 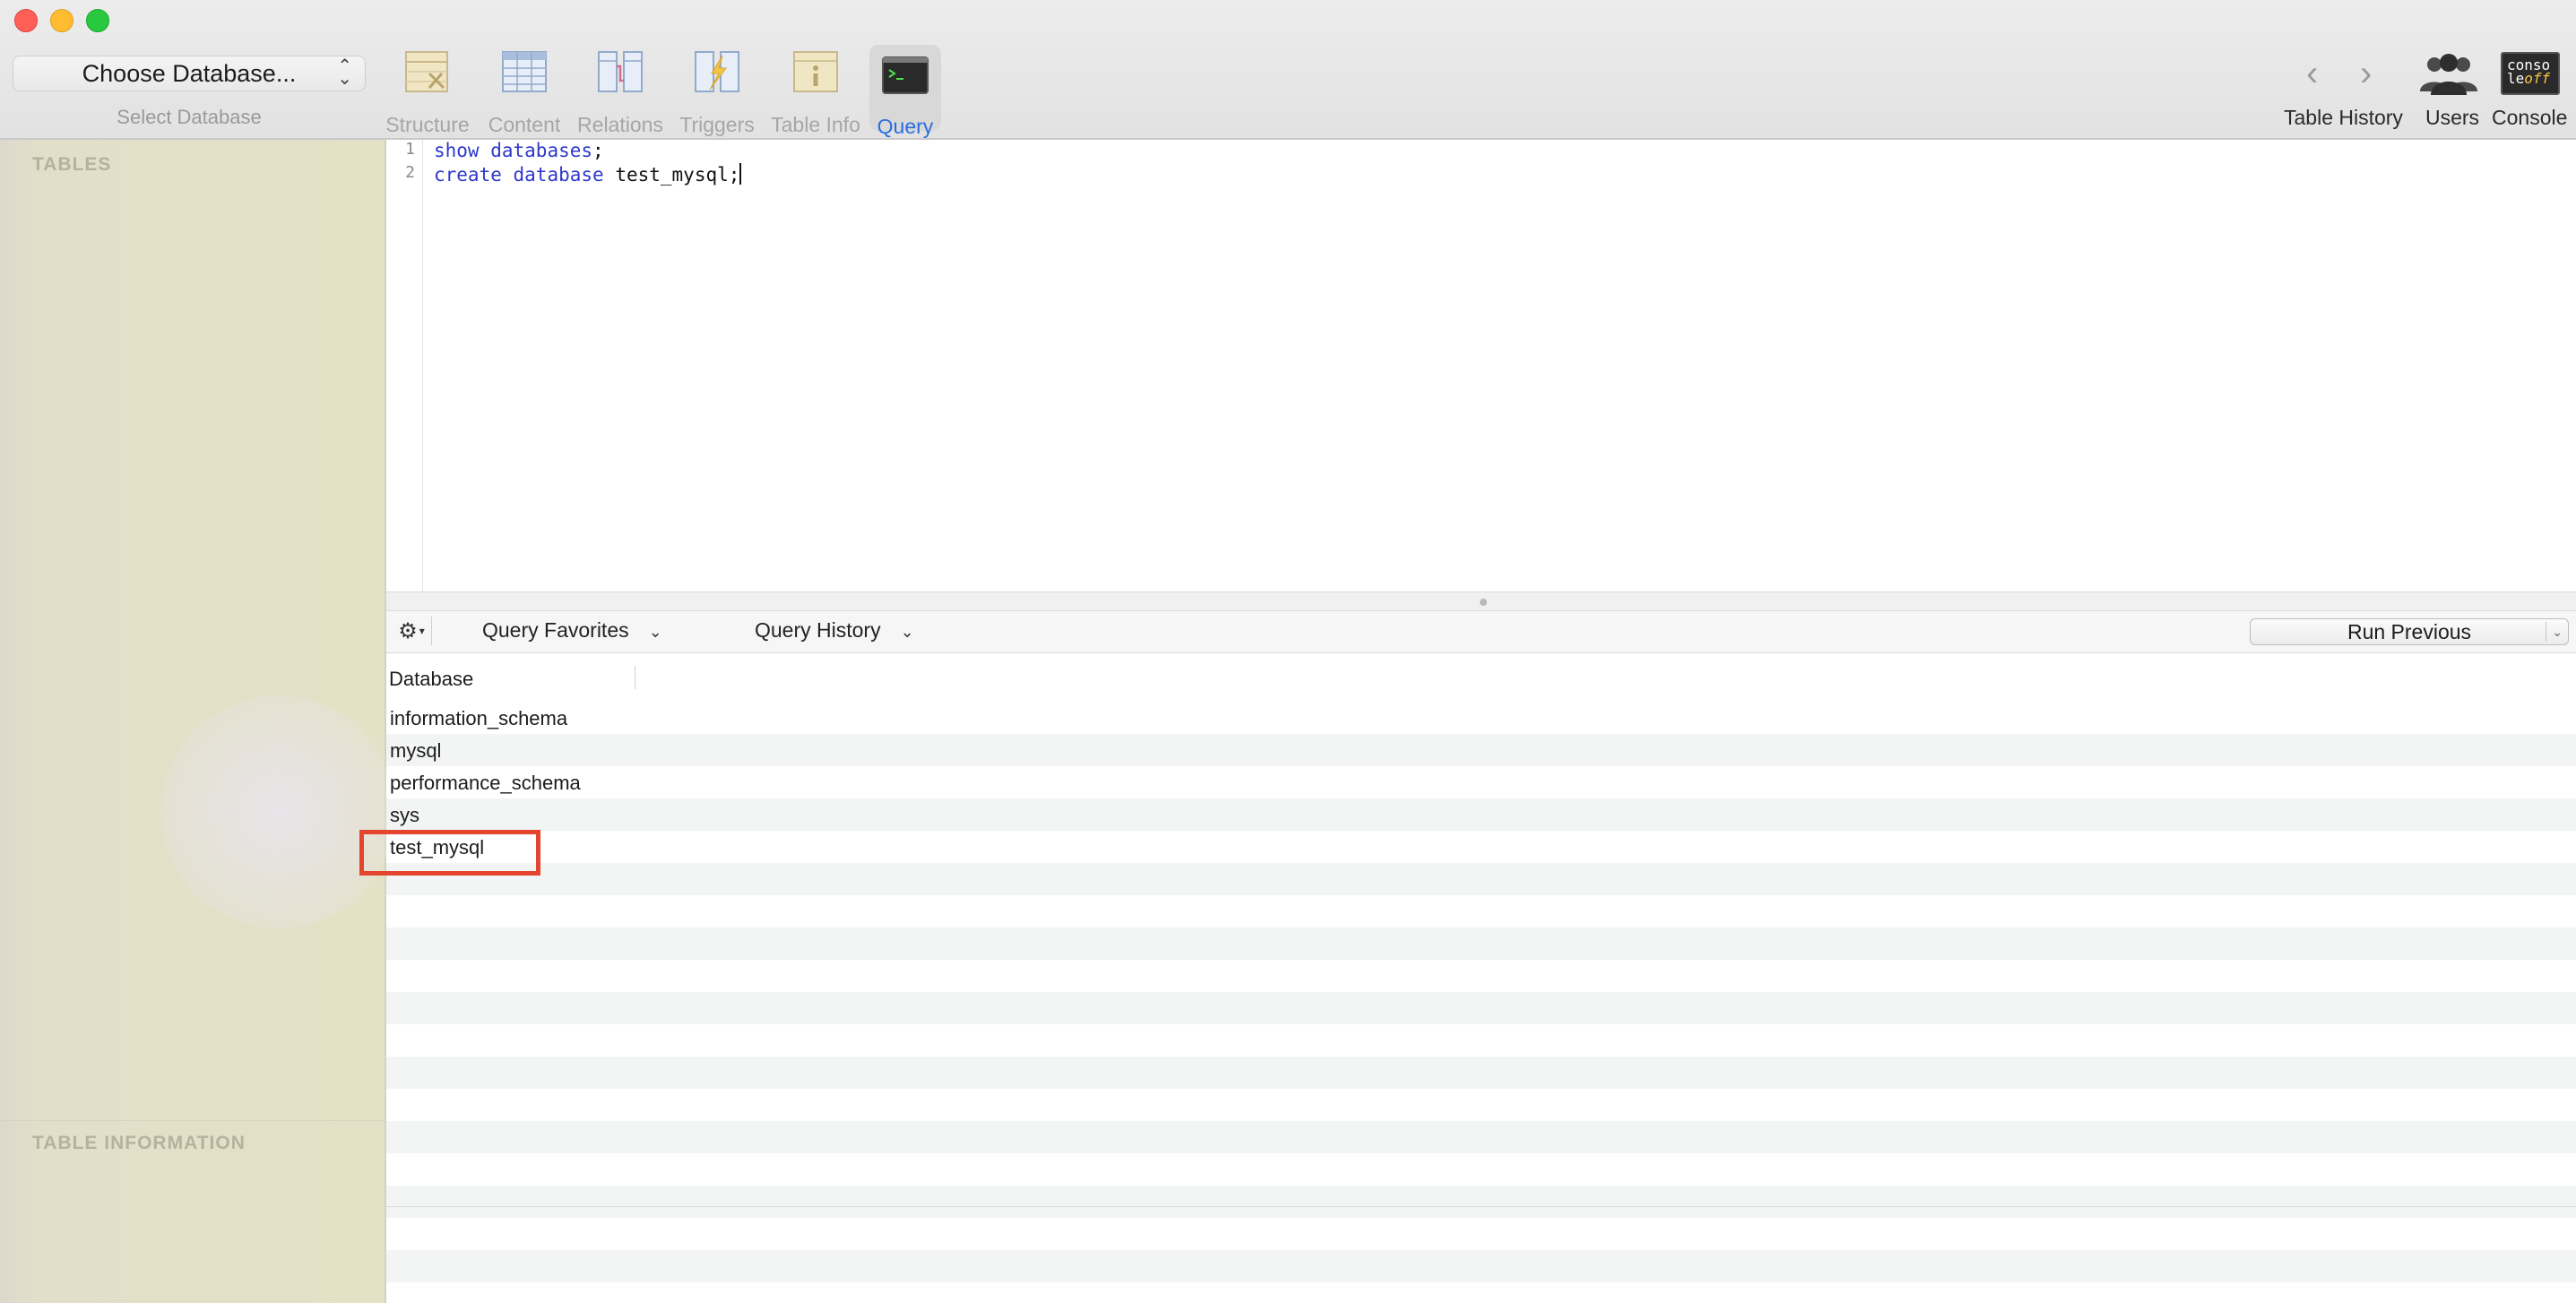 I want to click on chevron-right-icon: ›, so click(x=2366, y=73).